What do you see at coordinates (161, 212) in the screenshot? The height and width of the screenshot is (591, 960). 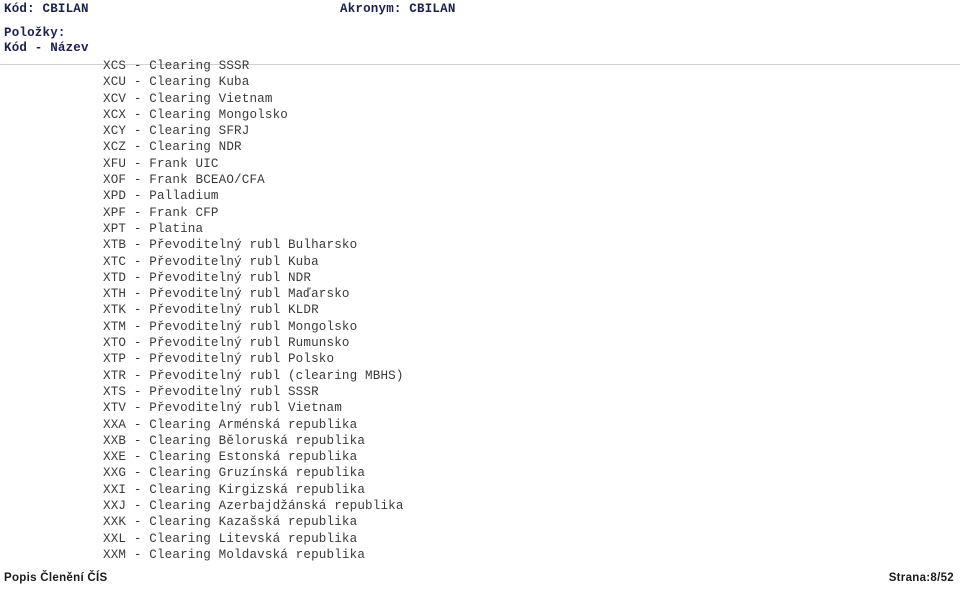 I see `list-item: XPF - Frank CFP` at bounding box center [161, 212].